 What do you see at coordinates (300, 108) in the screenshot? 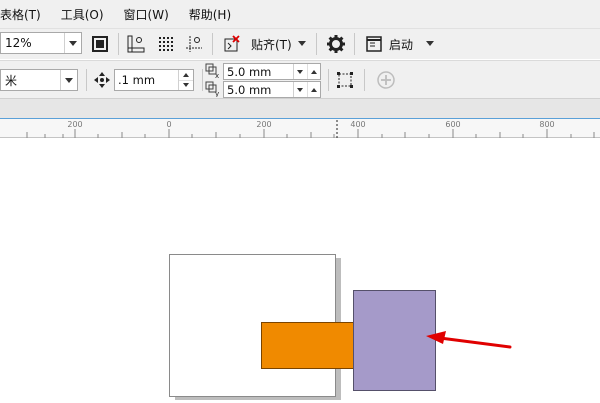
I see `docker-tab-strip` at bounding box center [300, 108].